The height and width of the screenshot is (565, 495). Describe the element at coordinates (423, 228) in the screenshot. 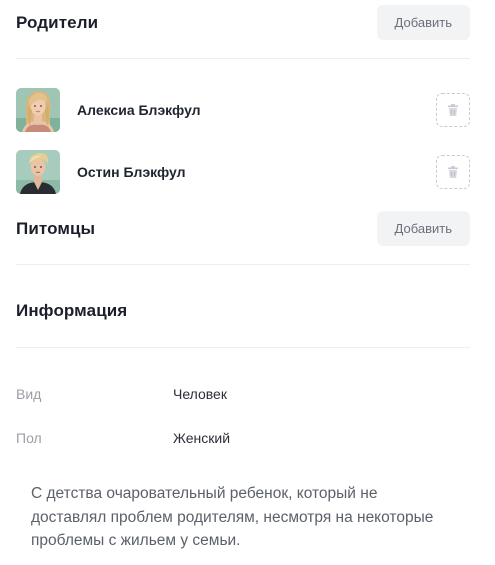

I see `add-pet-button: Добавить` at that location.